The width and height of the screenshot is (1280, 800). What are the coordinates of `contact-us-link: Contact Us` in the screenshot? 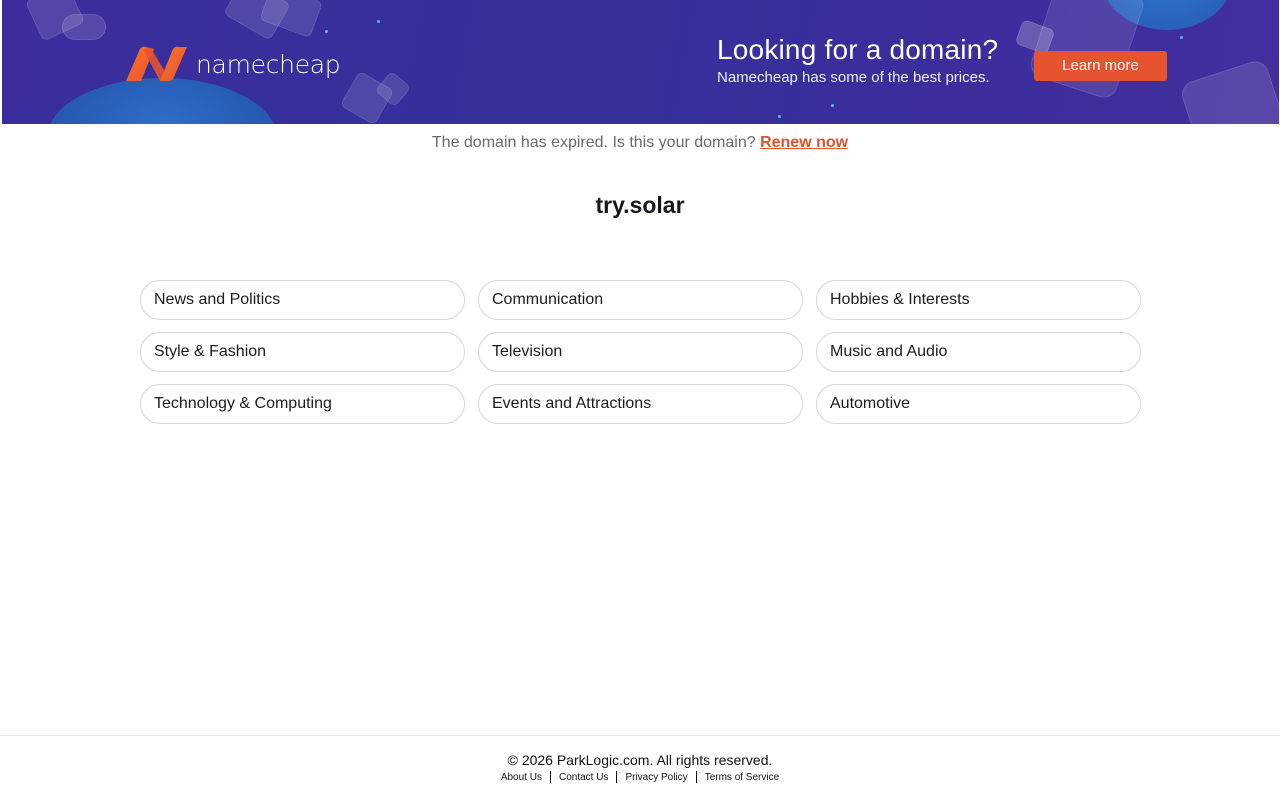 It's located at (583, 777).